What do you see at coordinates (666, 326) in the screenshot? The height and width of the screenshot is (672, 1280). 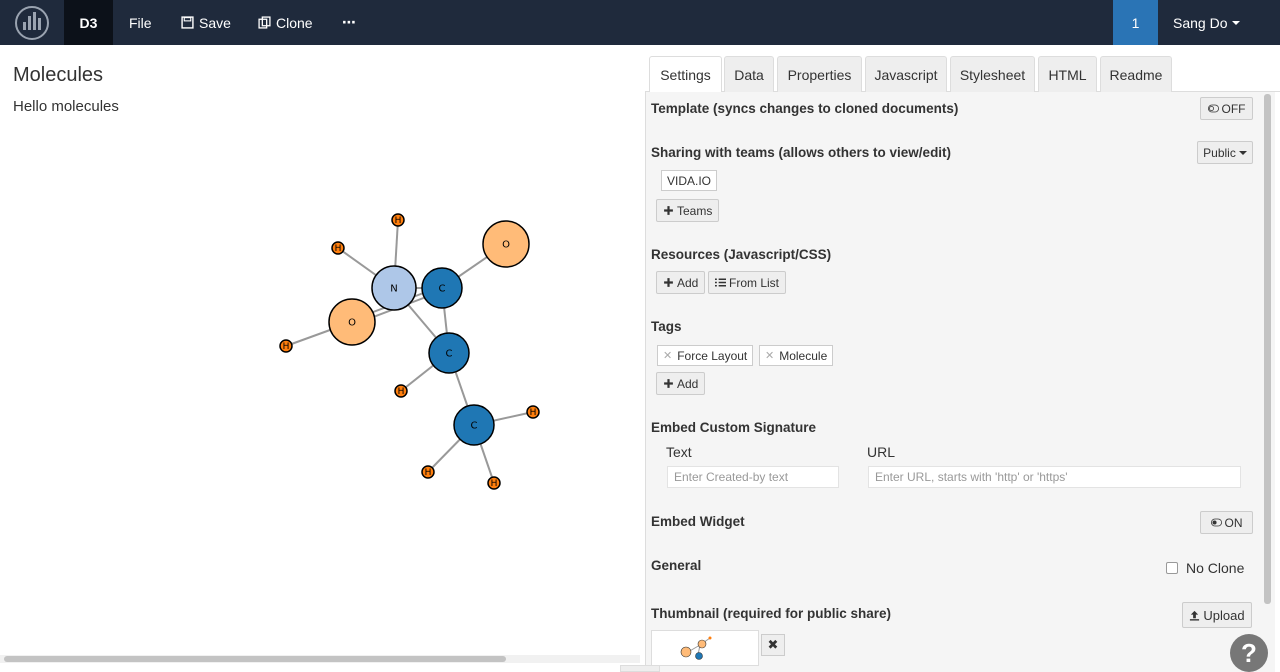 I see `tags-title: Tags` at bounding box center [666, 326].